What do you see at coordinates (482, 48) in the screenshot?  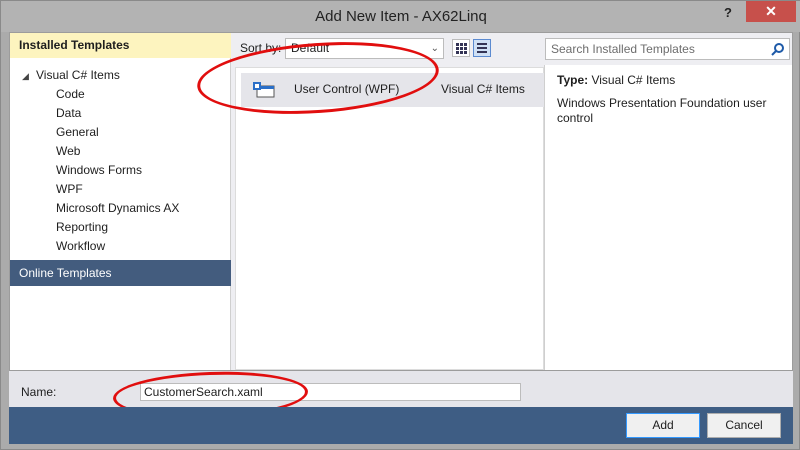 I see `list-view-icon` at bounding box center [482, 48].